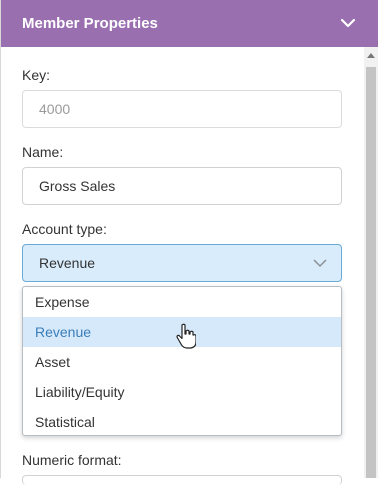  I want to click on scroll-up-icon, so click(371, 55).